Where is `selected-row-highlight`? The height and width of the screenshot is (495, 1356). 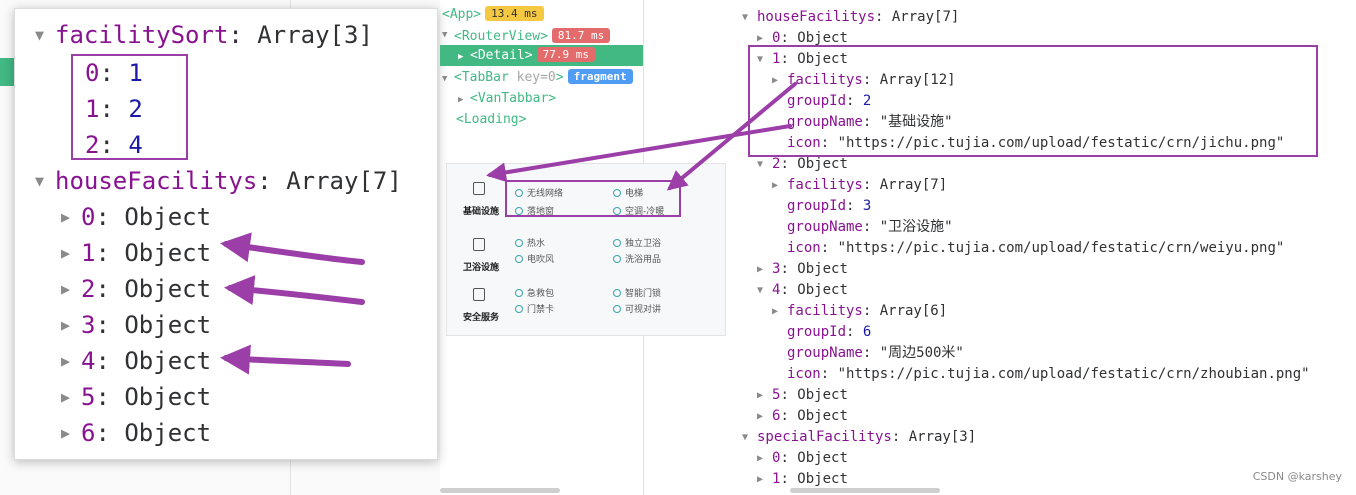 selected-row-highlight is located at coordinates (7, 72).